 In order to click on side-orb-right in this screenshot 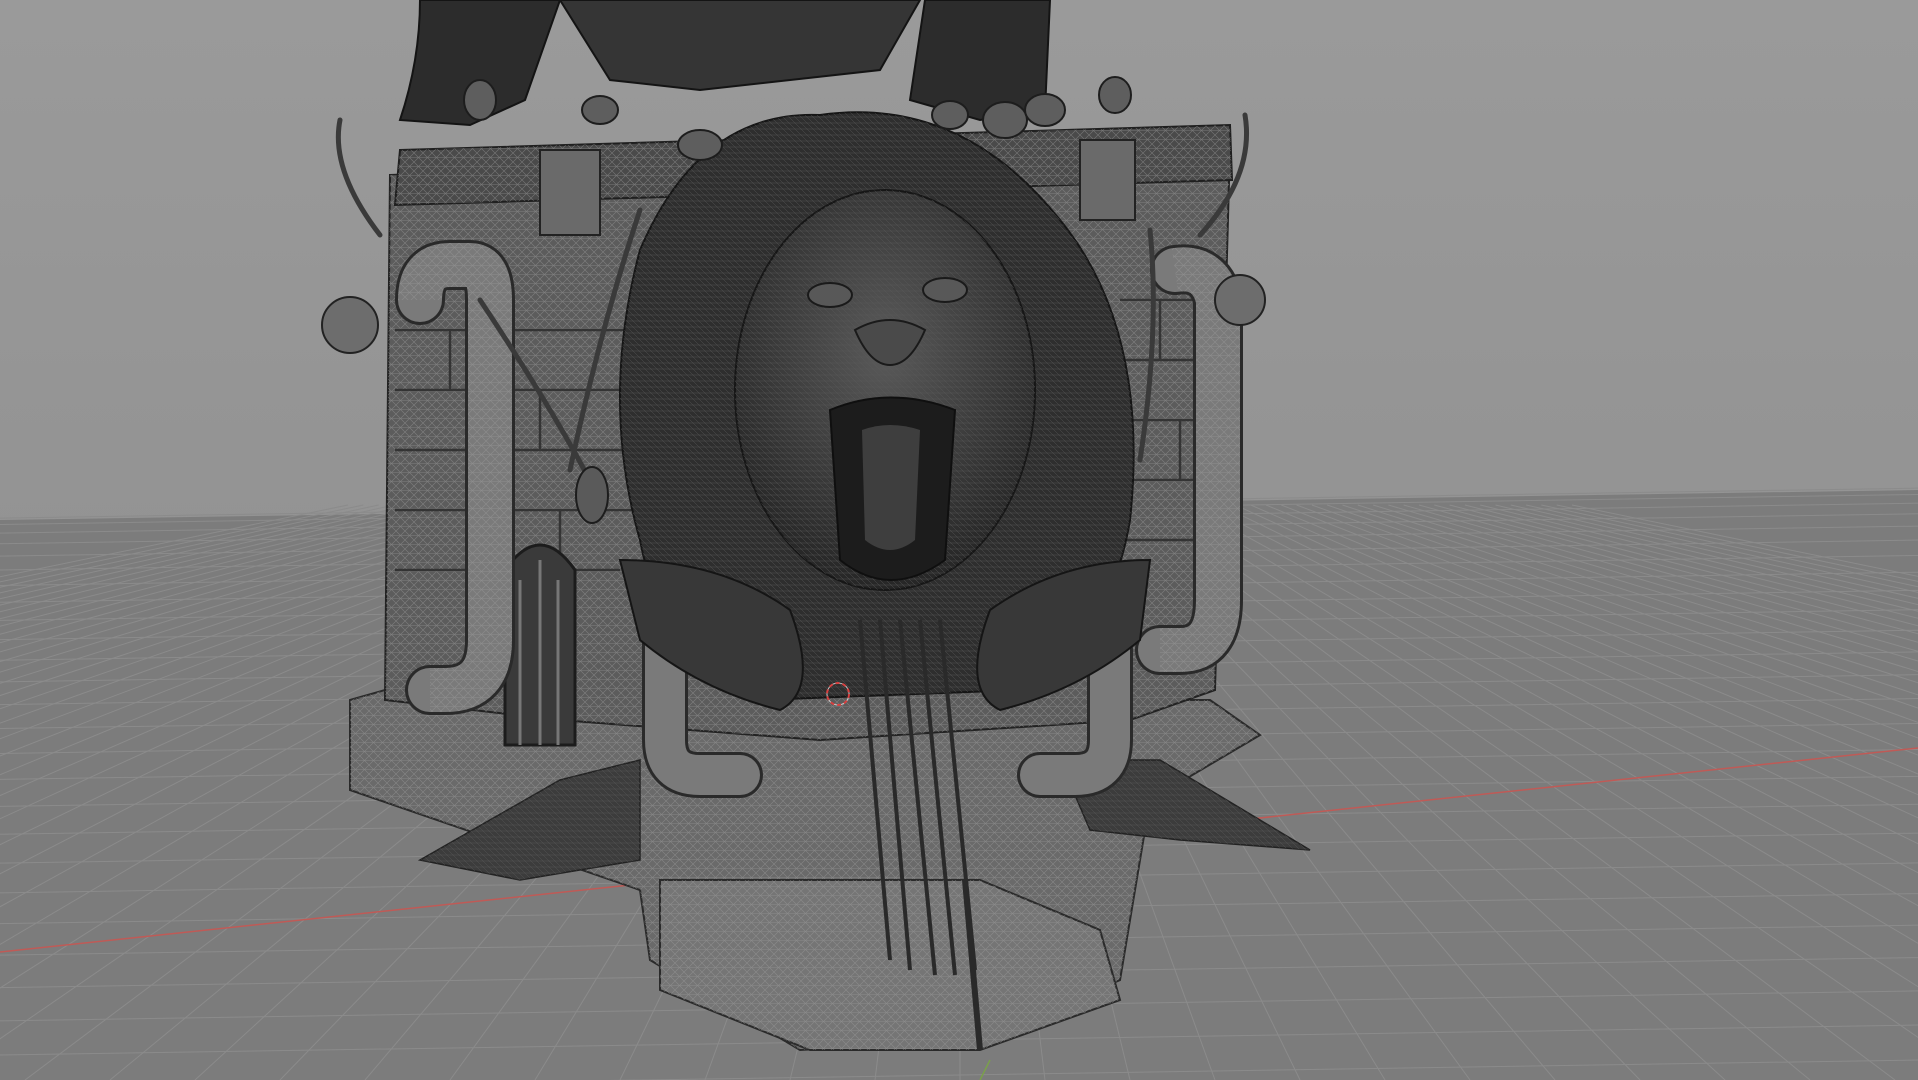, I will do `click(1240, 300)`.